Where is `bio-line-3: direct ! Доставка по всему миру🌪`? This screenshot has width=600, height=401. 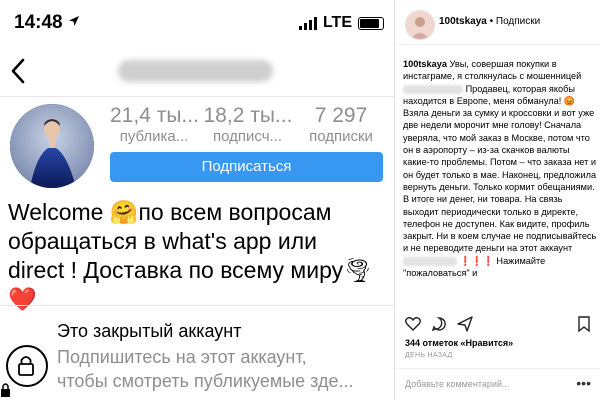
bio-line-3: direct ! Доставка по всему миру🌪 is located at coordinates (190, 270).